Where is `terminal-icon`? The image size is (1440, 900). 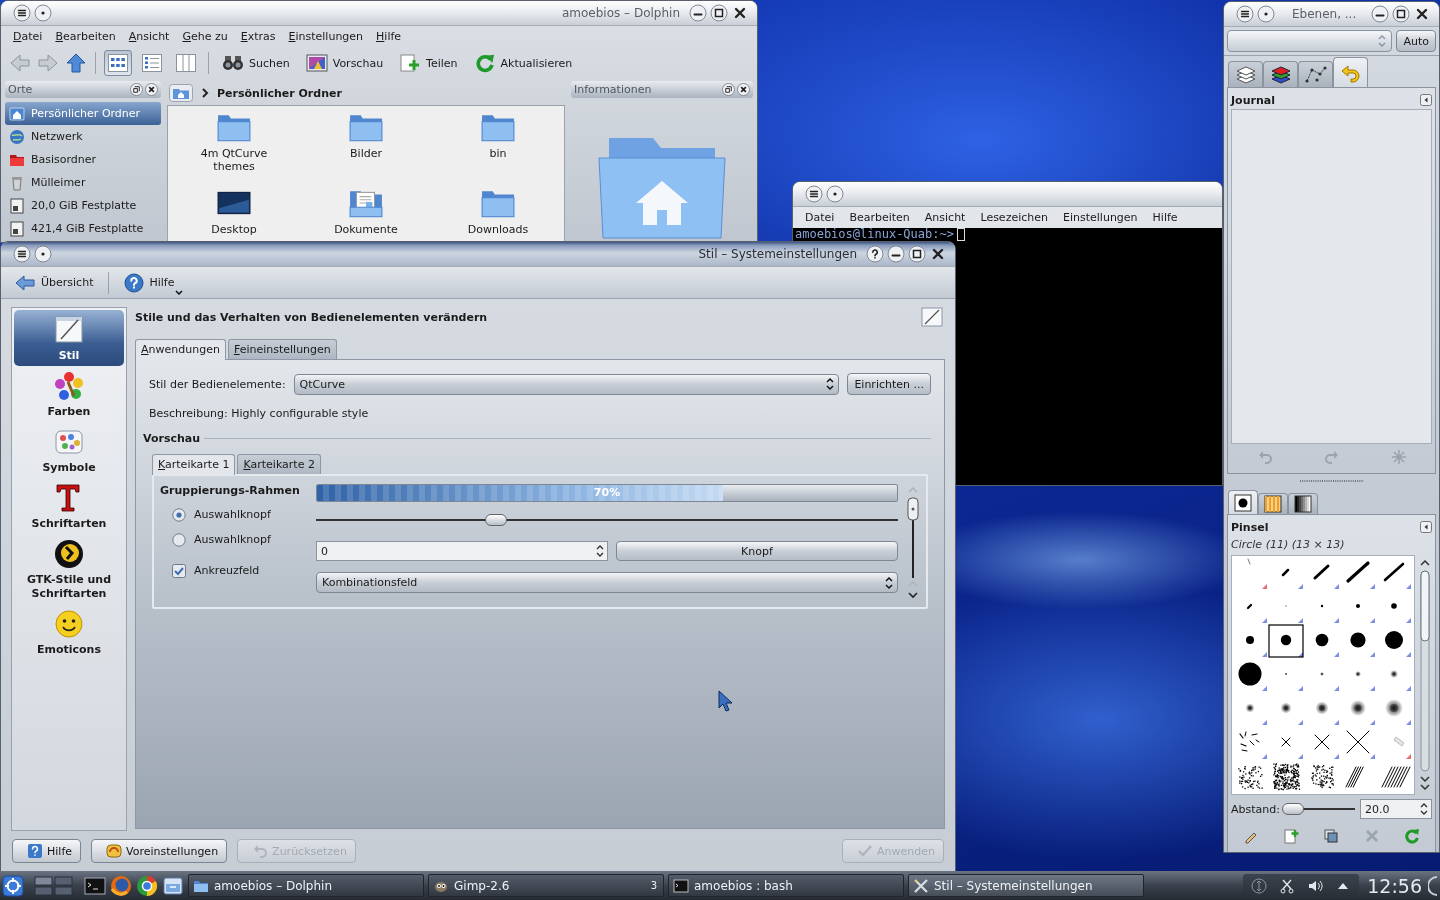
terminal-icon is located at coordinates (95, 885).